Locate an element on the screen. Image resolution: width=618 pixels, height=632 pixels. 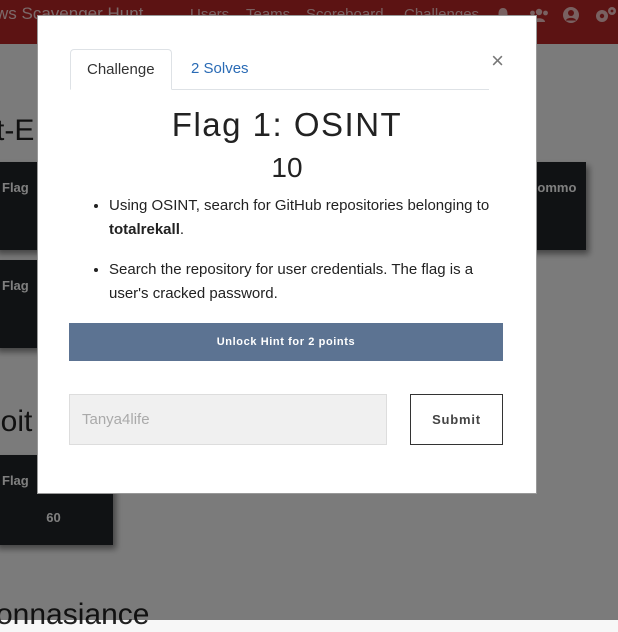
modal-tabs: Challenge 2 Solves is located at coordinates (279, 69).